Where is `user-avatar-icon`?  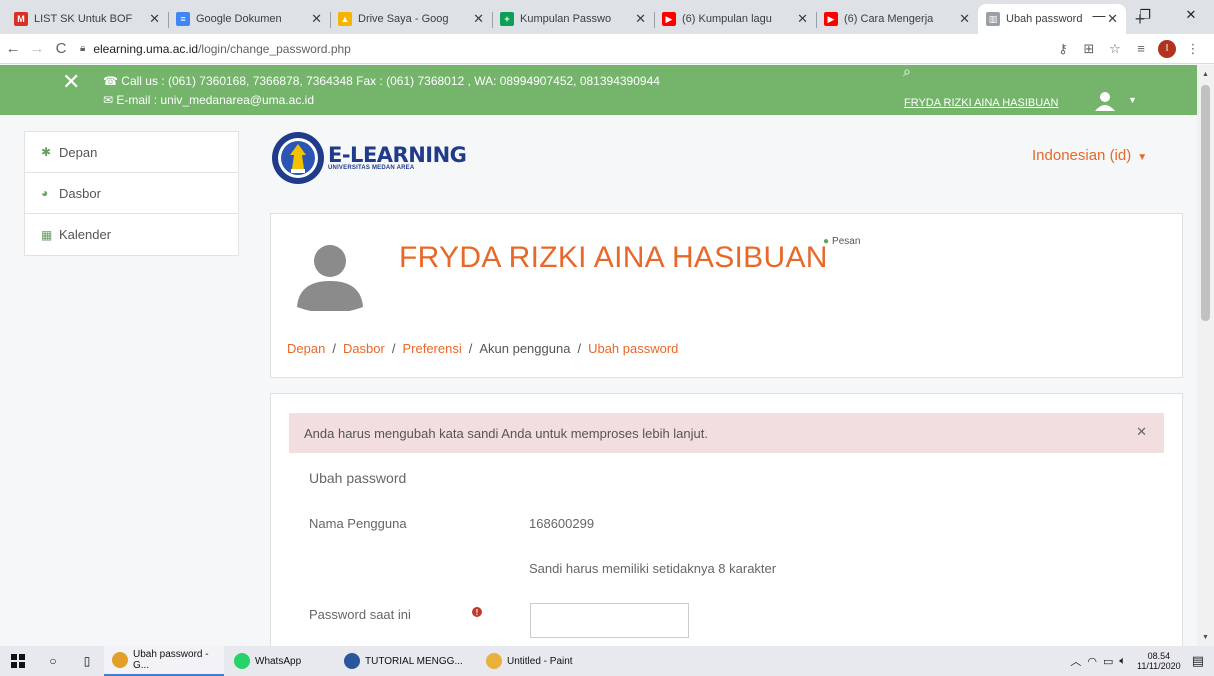 user-avatar-icon is located at coordinates (1105, 101).